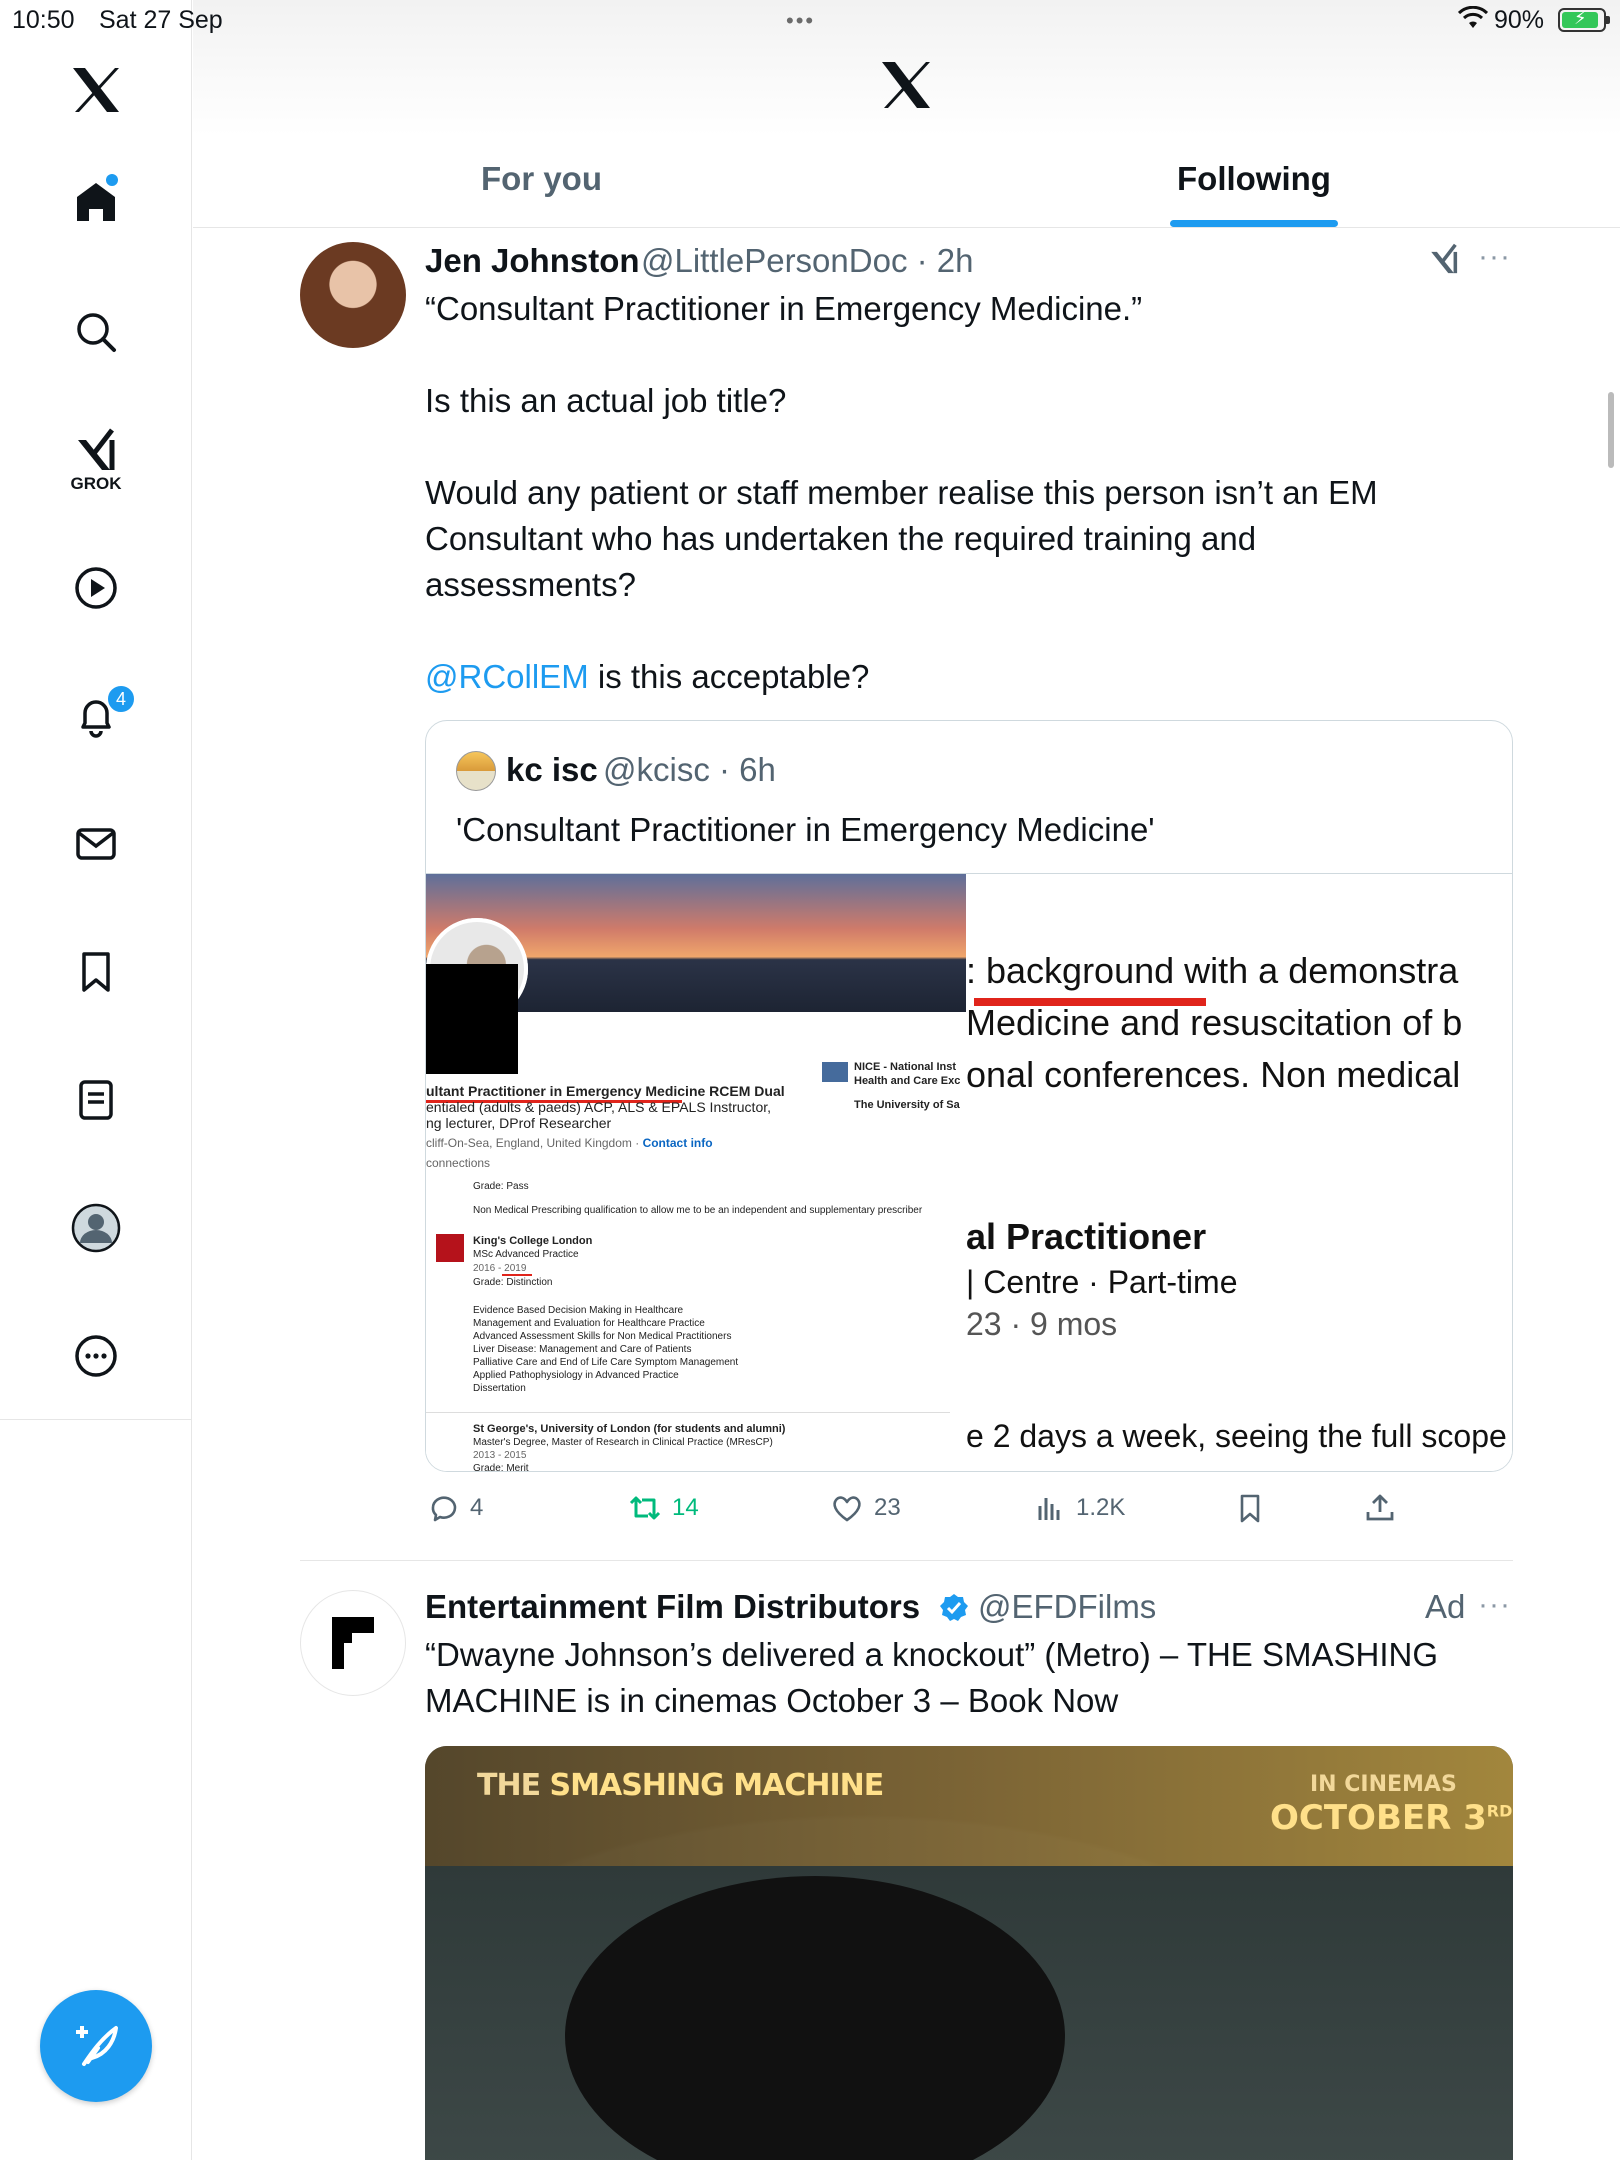 The width and height of the screenshot is (1620, 2160). I want to click on tweet-text-line: Is this an actual job title?, so click(606, 400).